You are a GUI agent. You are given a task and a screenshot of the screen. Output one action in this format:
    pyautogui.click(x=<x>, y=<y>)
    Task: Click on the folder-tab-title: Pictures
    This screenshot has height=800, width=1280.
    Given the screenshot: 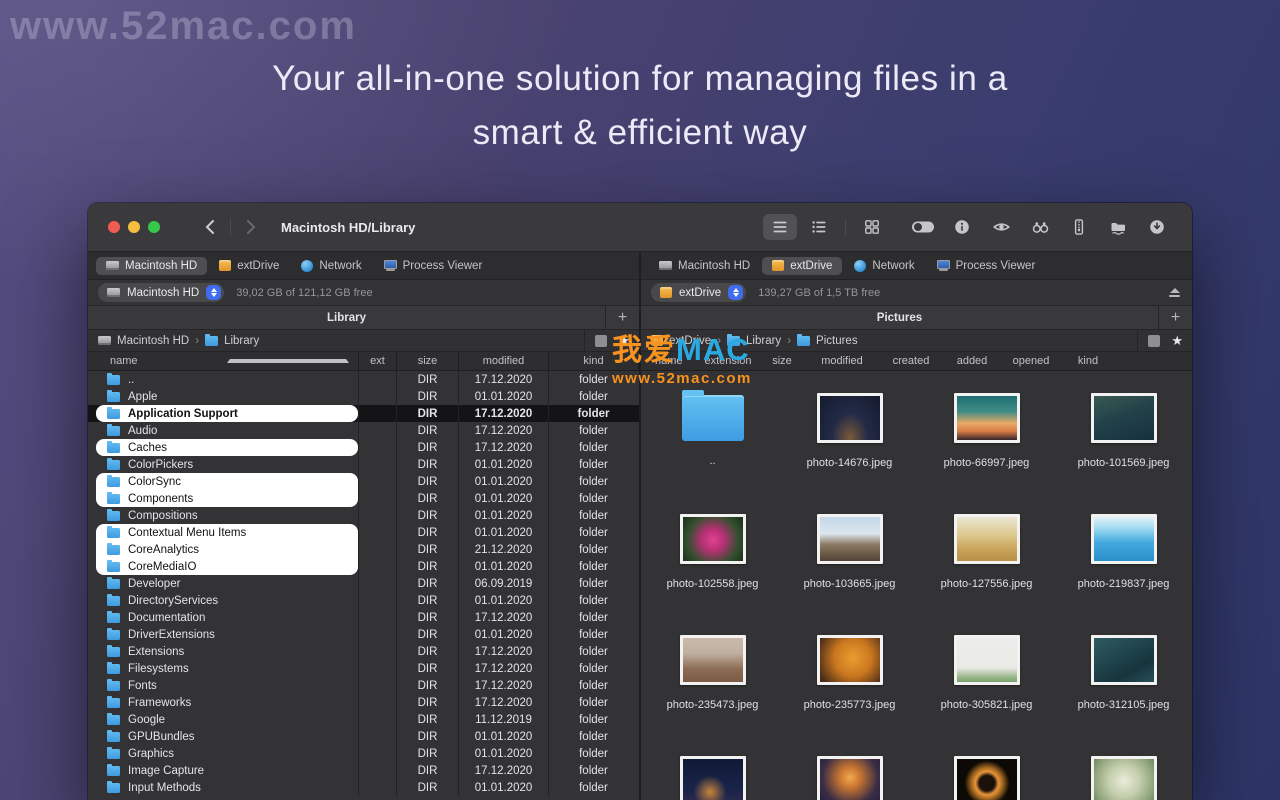 What is the action you would take?
    pyautogui.click(x=899, y=317)
    